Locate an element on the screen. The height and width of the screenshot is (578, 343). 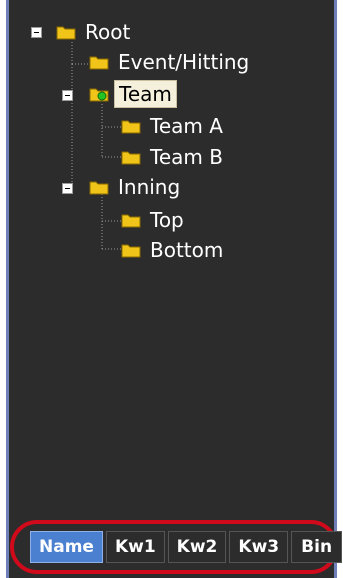
tab-kw1: Kw1 is located at coordinates (135, 547).